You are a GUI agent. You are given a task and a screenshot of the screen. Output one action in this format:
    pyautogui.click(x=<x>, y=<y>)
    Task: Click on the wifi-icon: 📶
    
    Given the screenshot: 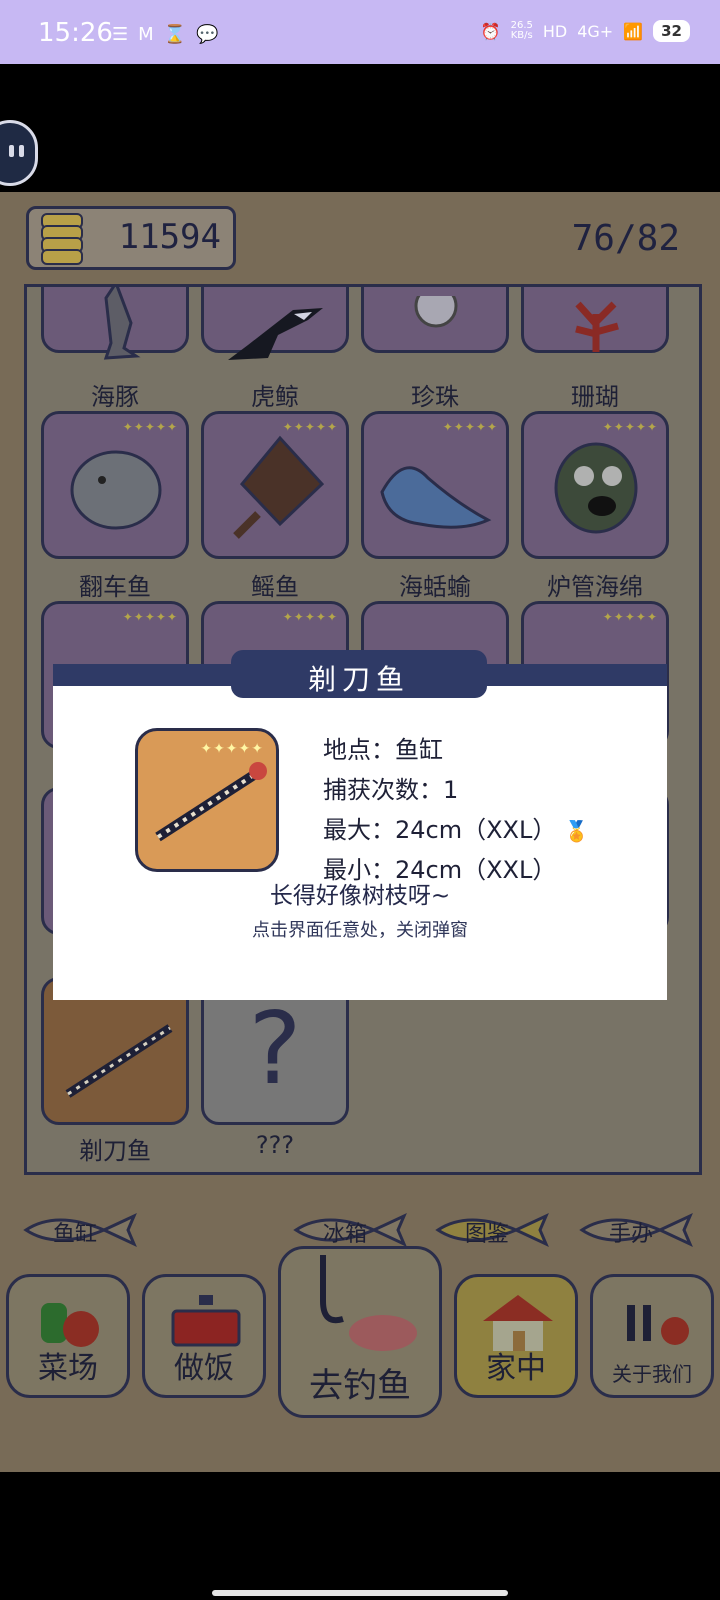 What is the action you would take?
    pyautogui.click(x=633, y=31)
    